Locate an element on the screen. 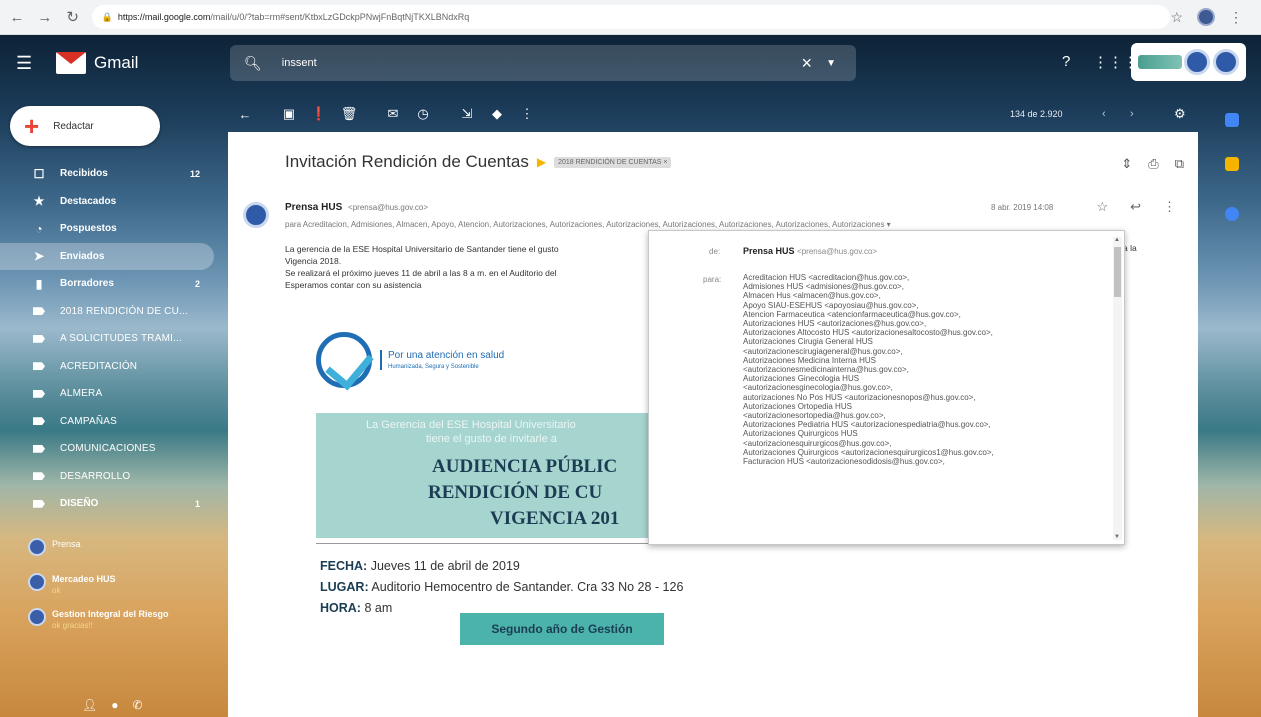  sidebar-item-destacados: ★ Destacados is located at coordinates (107, 202).